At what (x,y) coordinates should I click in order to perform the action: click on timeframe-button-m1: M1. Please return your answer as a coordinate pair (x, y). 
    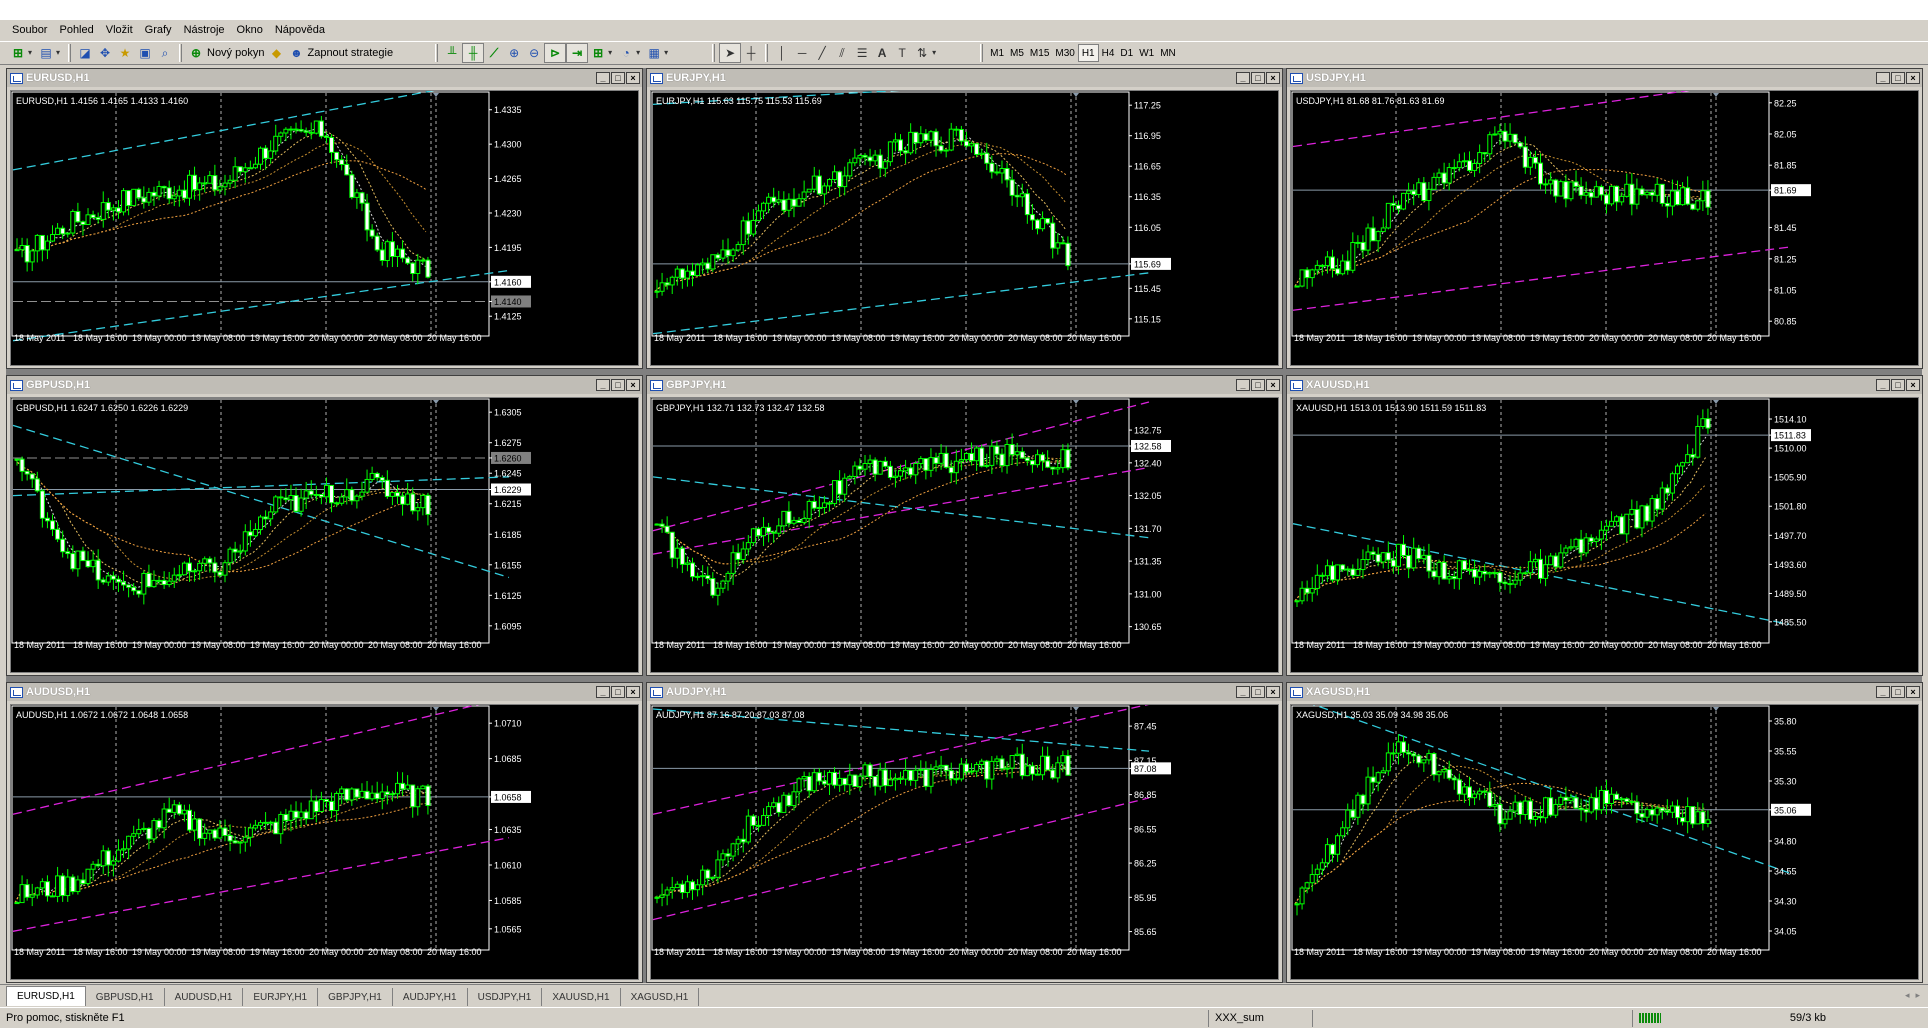
    Looking at the image, I should click on (997, 53).